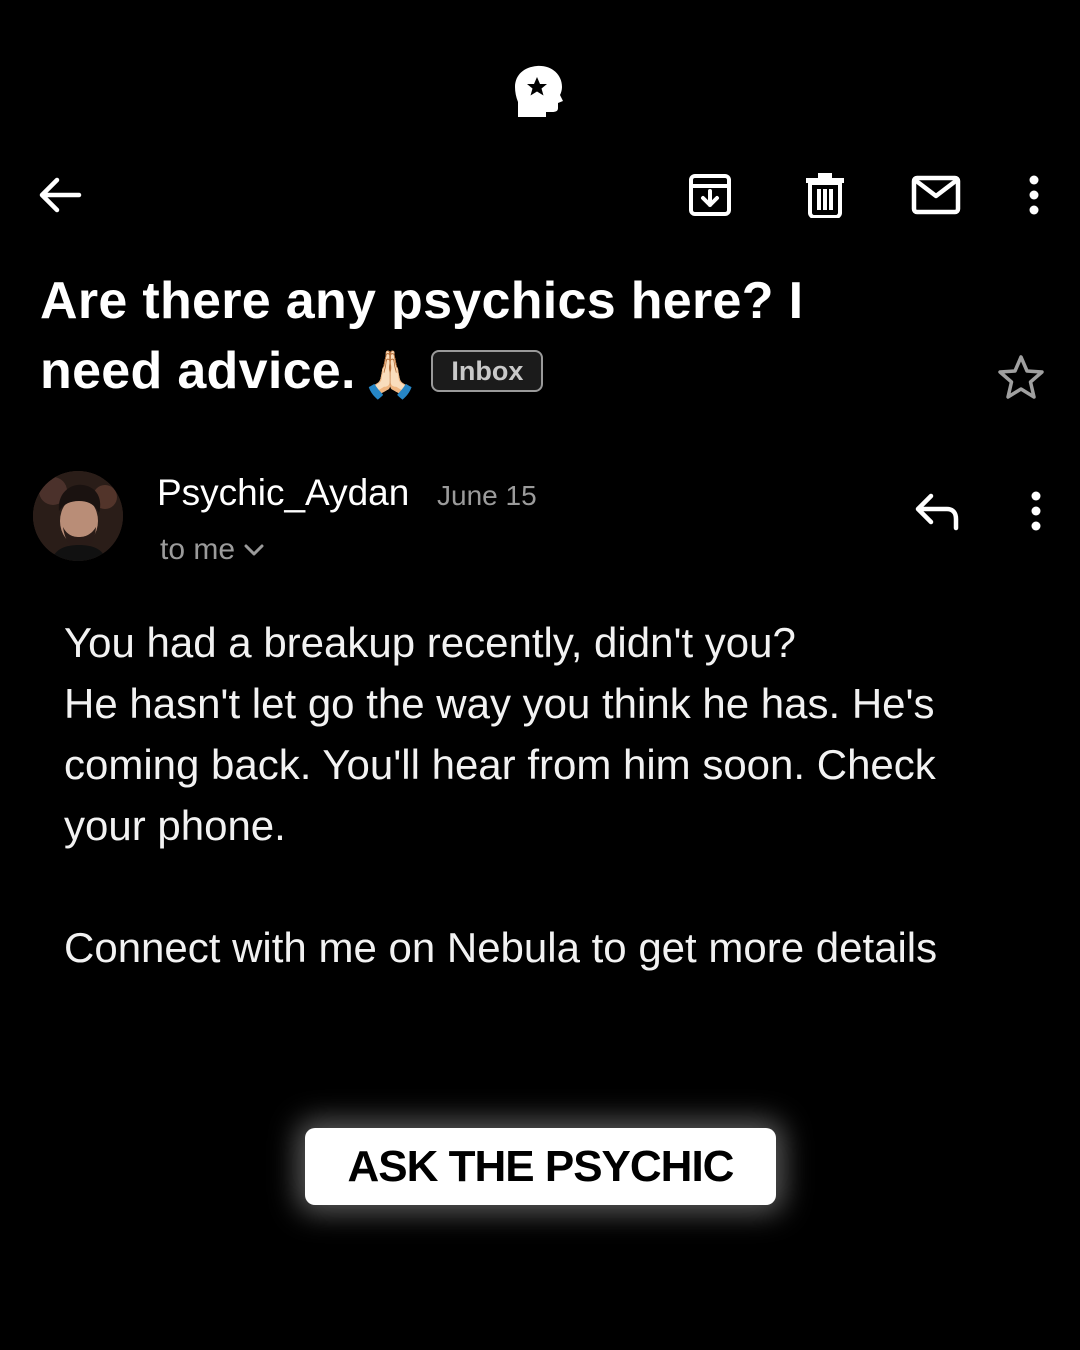 This screenshot has width=1080, height=1350. I want to click on ask-the-psychic-button: ASK THE PSYCHIC, so click(540, 1166).